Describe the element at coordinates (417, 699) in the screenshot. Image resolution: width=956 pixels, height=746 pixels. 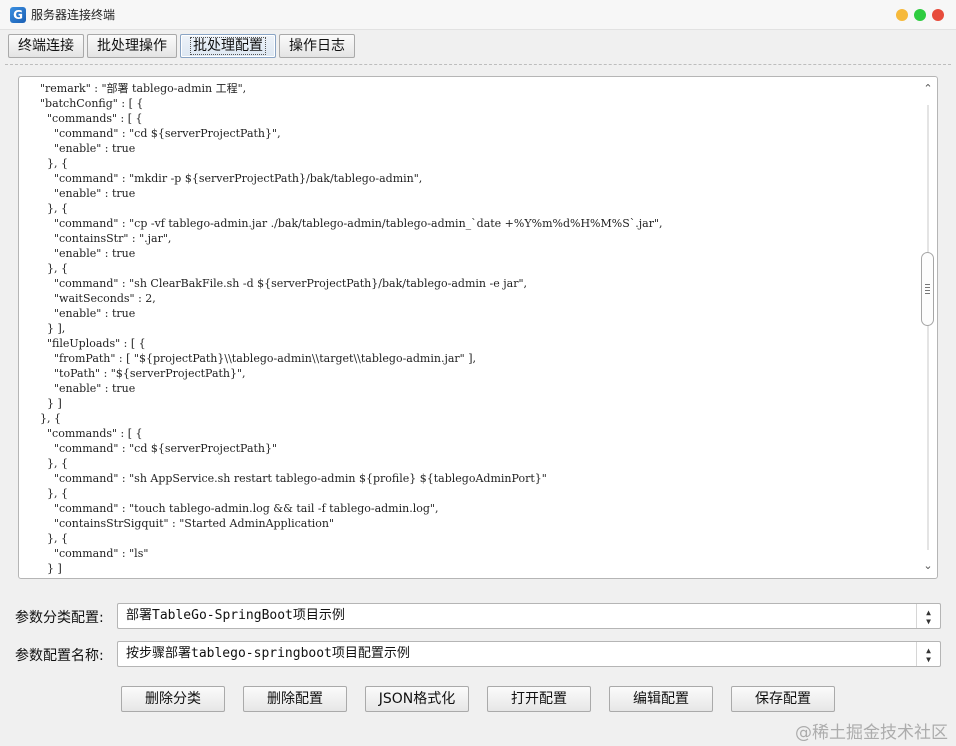
I see `json-format-button: JSON格式化` at that location.